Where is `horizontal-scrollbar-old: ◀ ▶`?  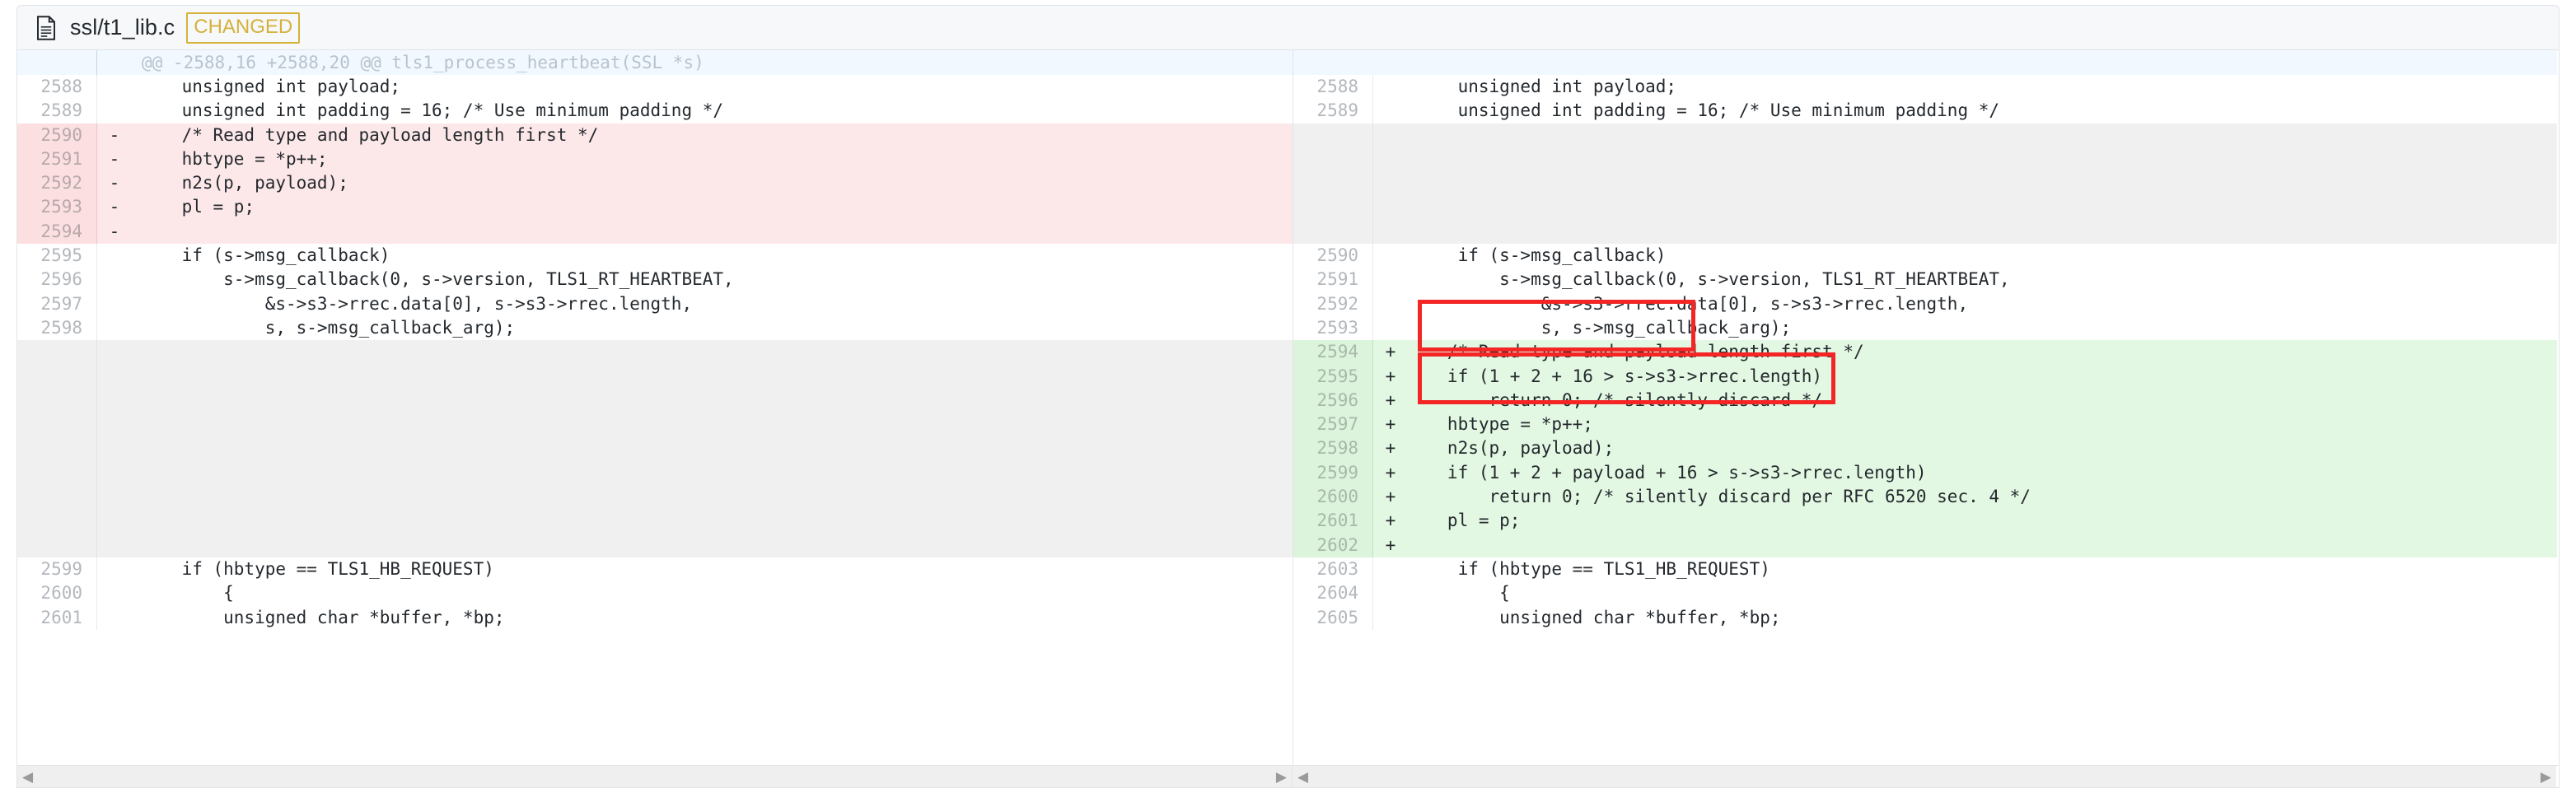 horizontal-scrollbar-old: ◀ ▶ is located at coordinates (655, 776).